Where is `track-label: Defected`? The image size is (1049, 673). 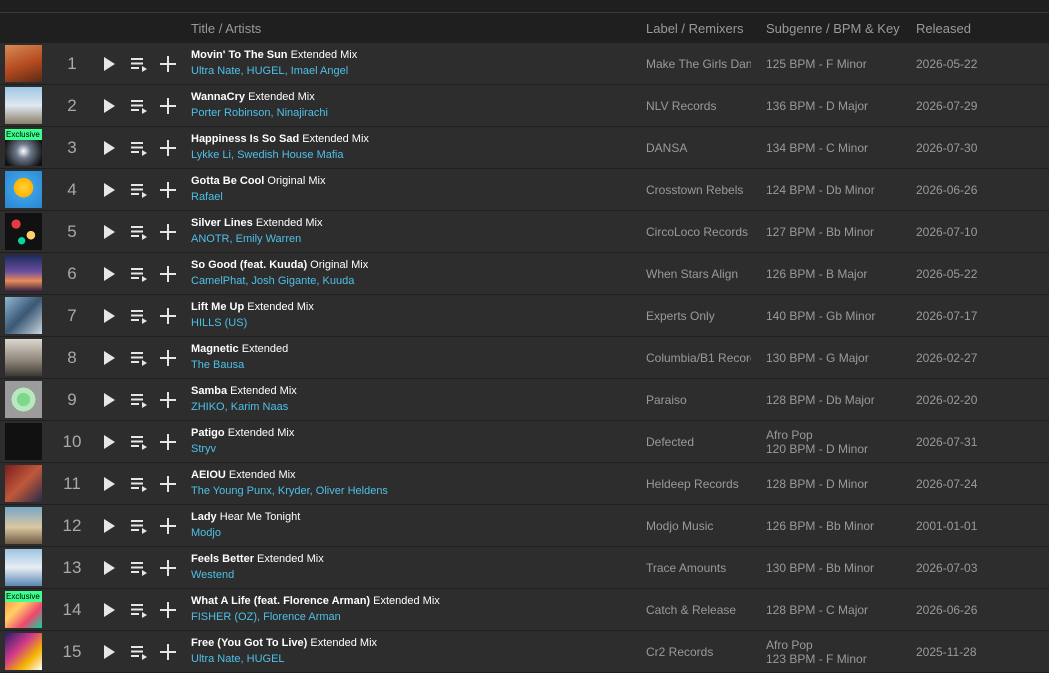
track-label: Defected is located at coordinates (698, 442).